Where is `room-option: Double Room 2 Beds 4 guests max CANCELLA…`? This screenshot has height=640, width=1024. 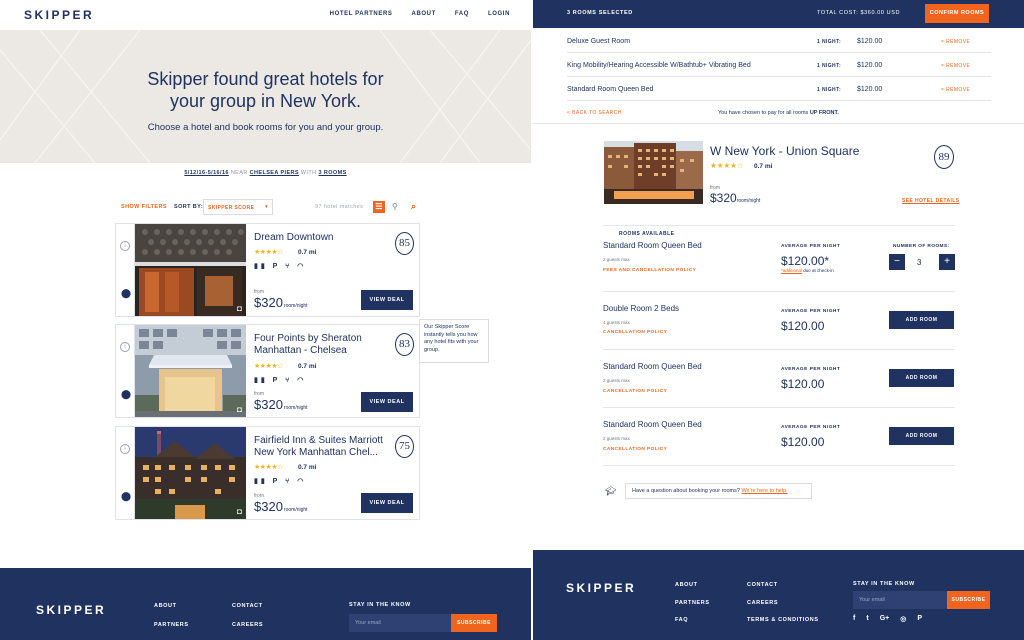 room-option: Double Room 2 Beds 4 guests max CANCELLA… is located at coordinates (779, 327).